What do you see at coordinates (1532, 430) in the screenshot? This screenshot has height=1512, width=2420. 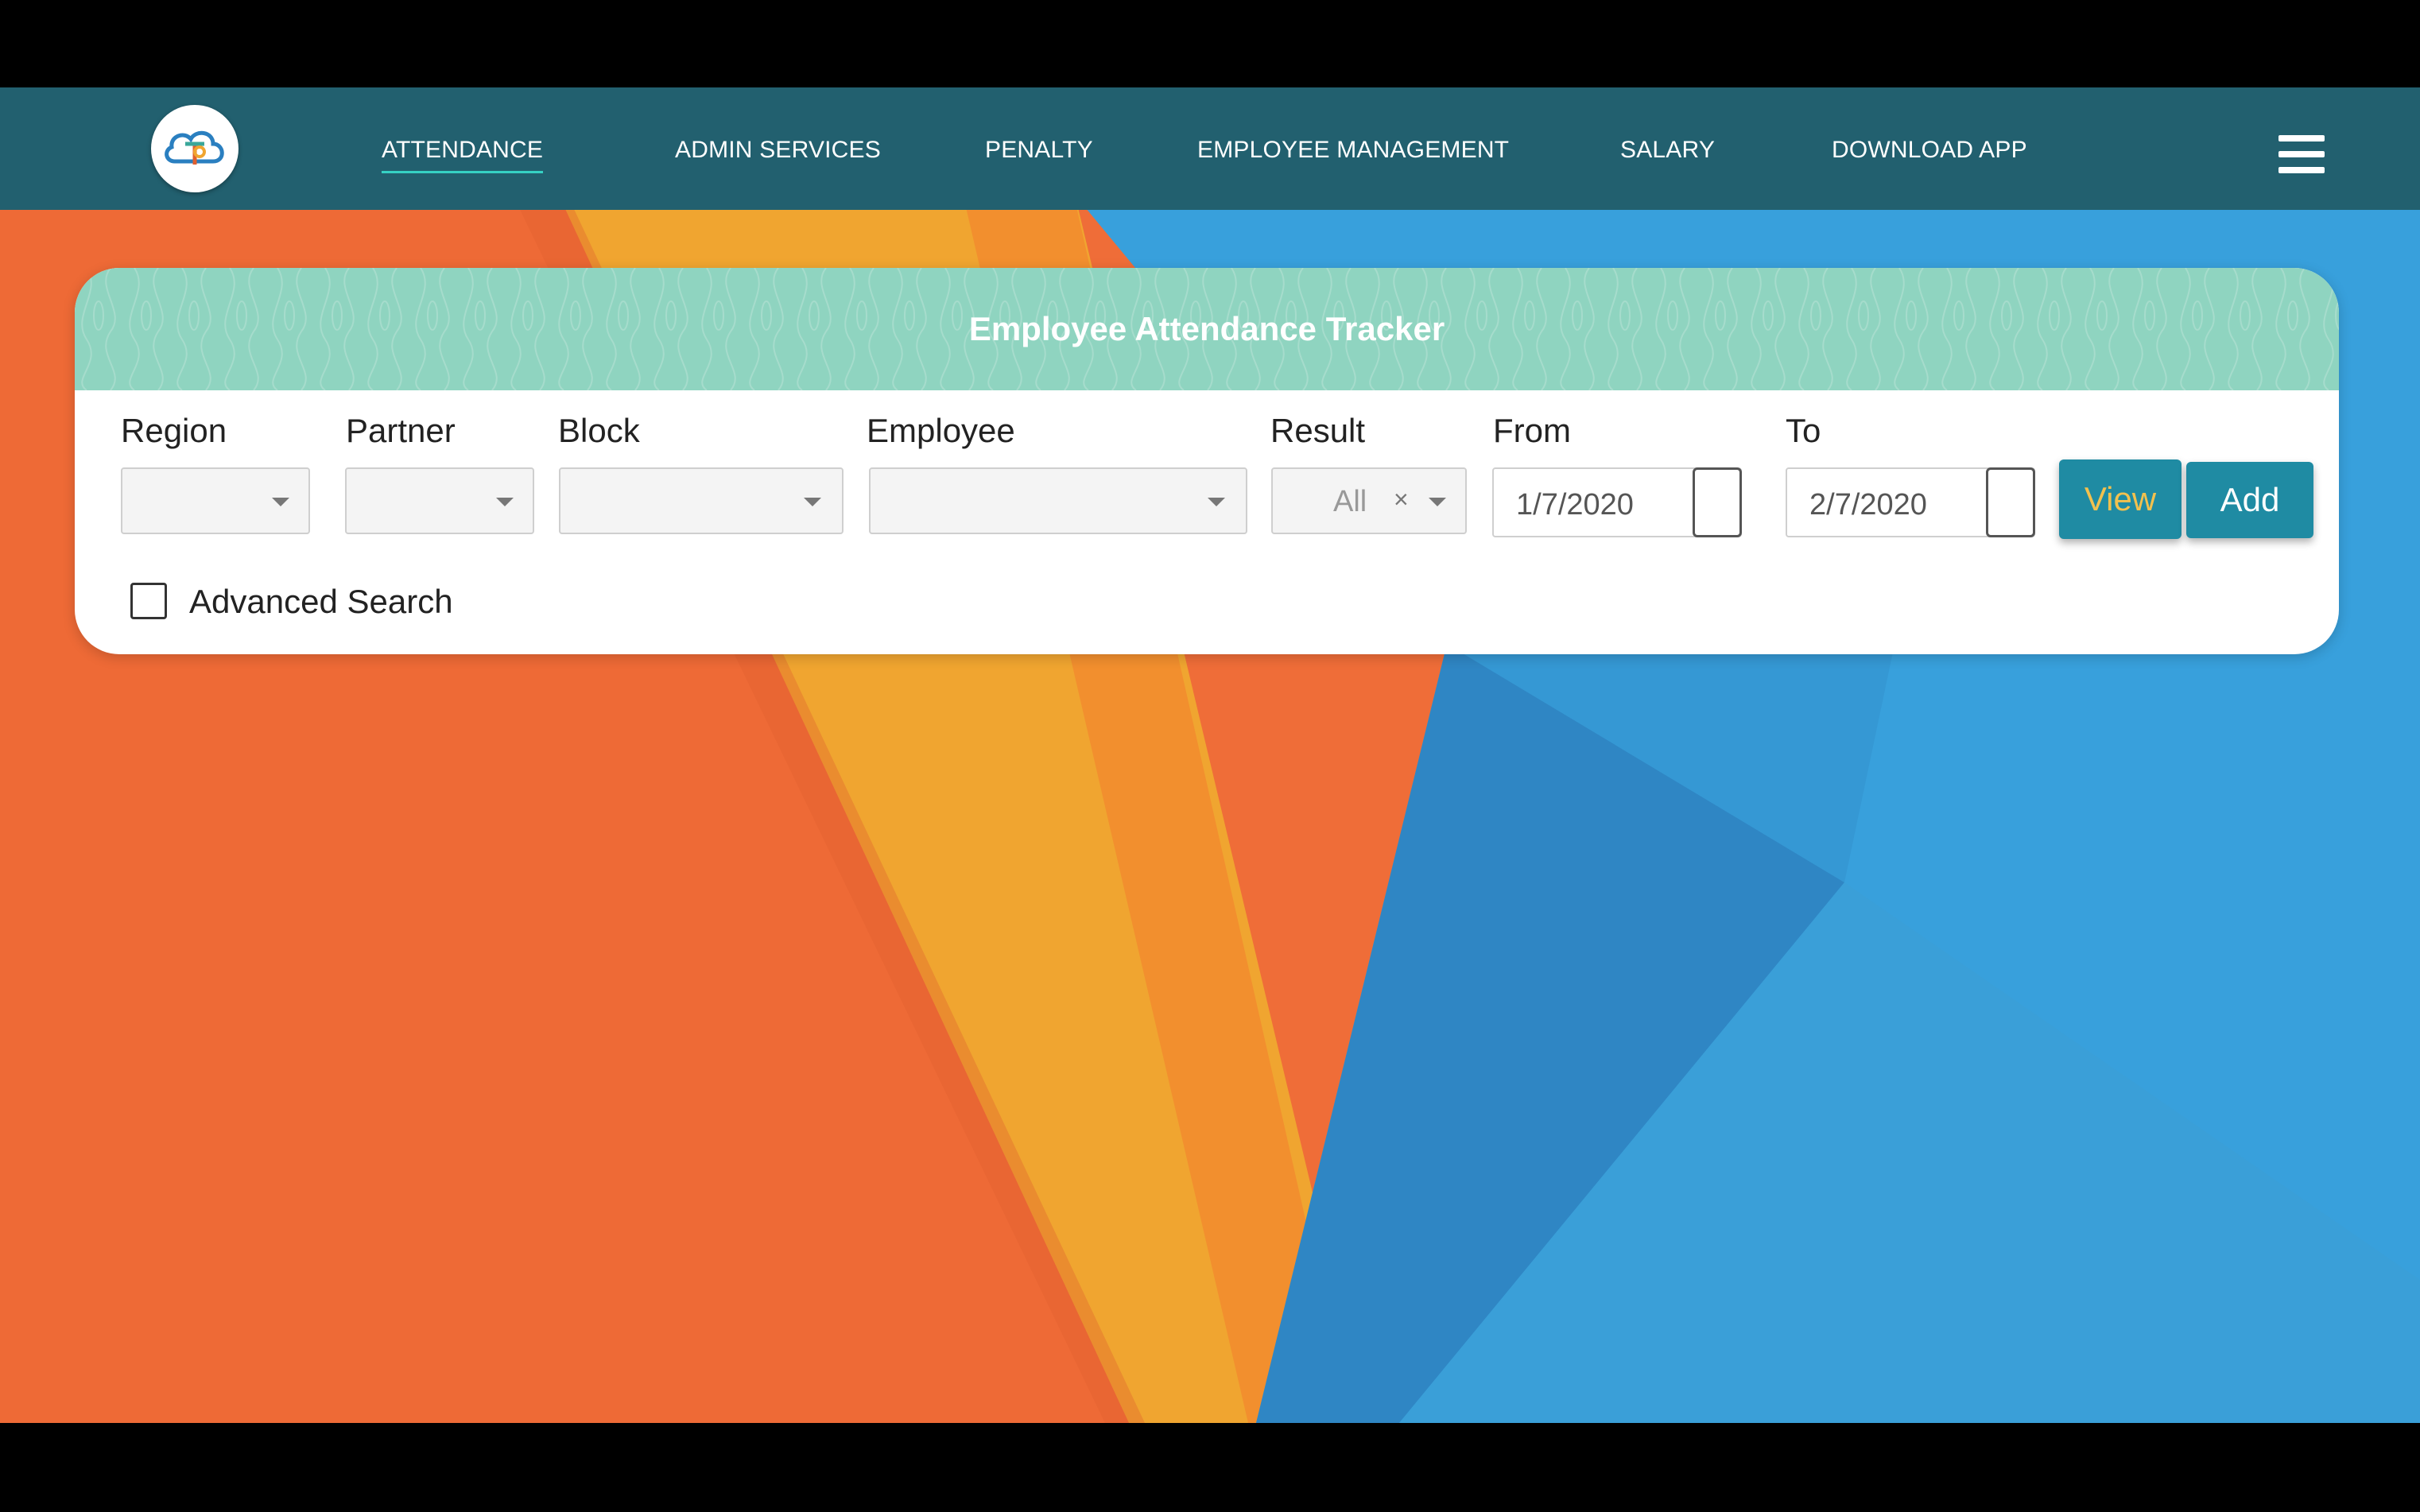 I see `from-label: From` at bounding box center [1532, 430].